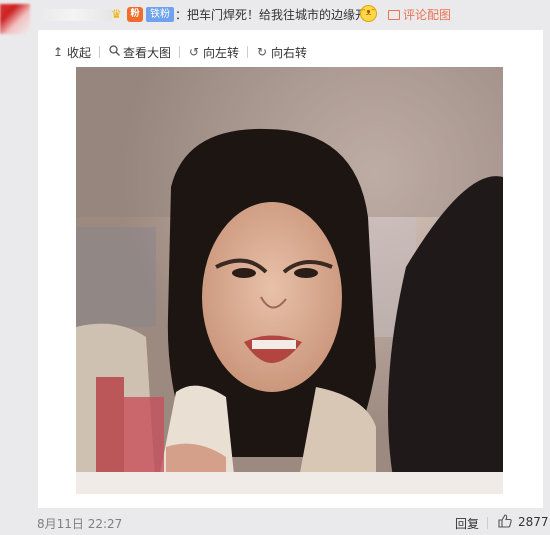 The width and height of the screenshot is (550, 535). Describe the element at coordinates (135, 14) in the screenshot. I see `fans-level-icon: 粉` at that location.